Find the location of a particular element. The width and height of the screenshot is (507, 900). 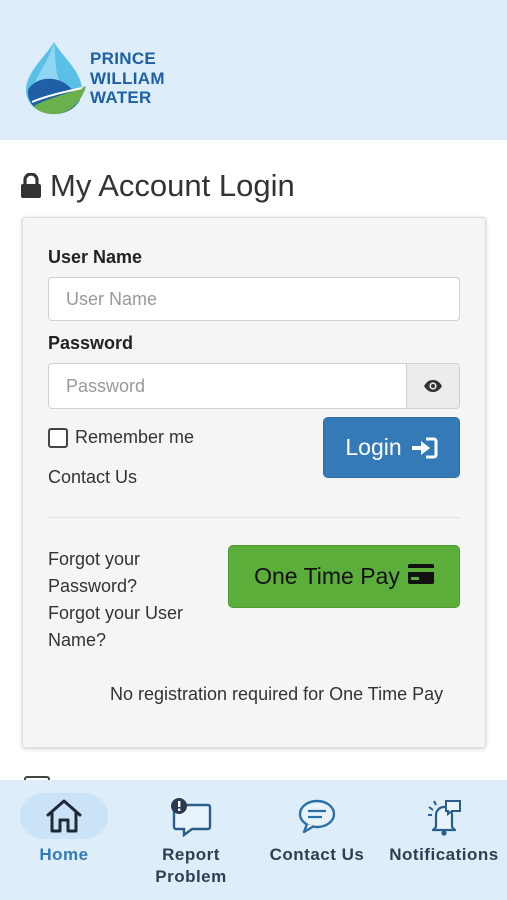

username-input: User Name is located at coordinates (254, 299).